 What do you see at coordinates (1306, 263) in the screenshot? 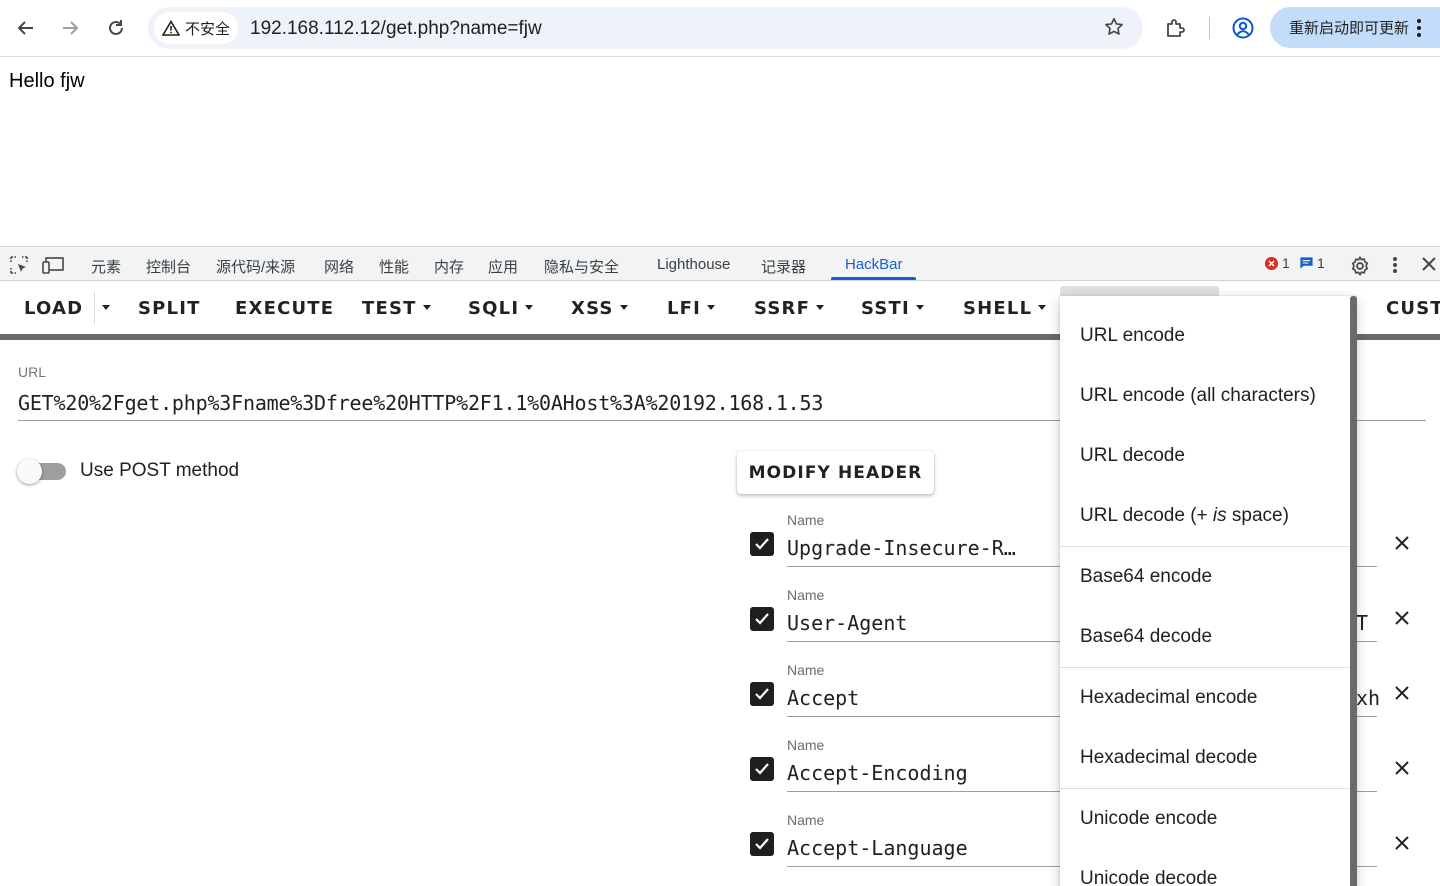
I see `message-icon` at bounding box center [1306, 263].